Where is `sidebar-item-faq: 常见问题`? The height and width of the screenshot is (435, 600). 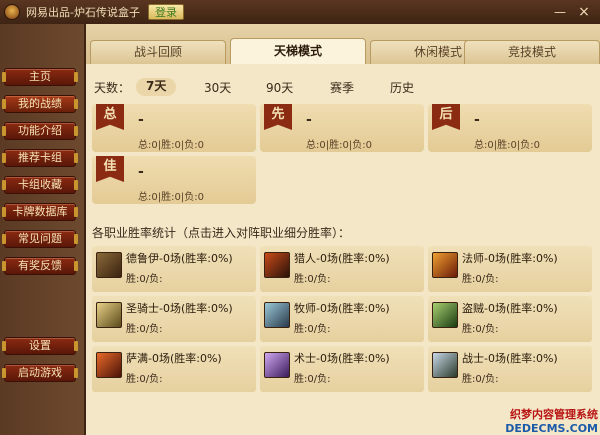 sidebar-item-faq: 常见问题 is located at coordinates (40, 239).